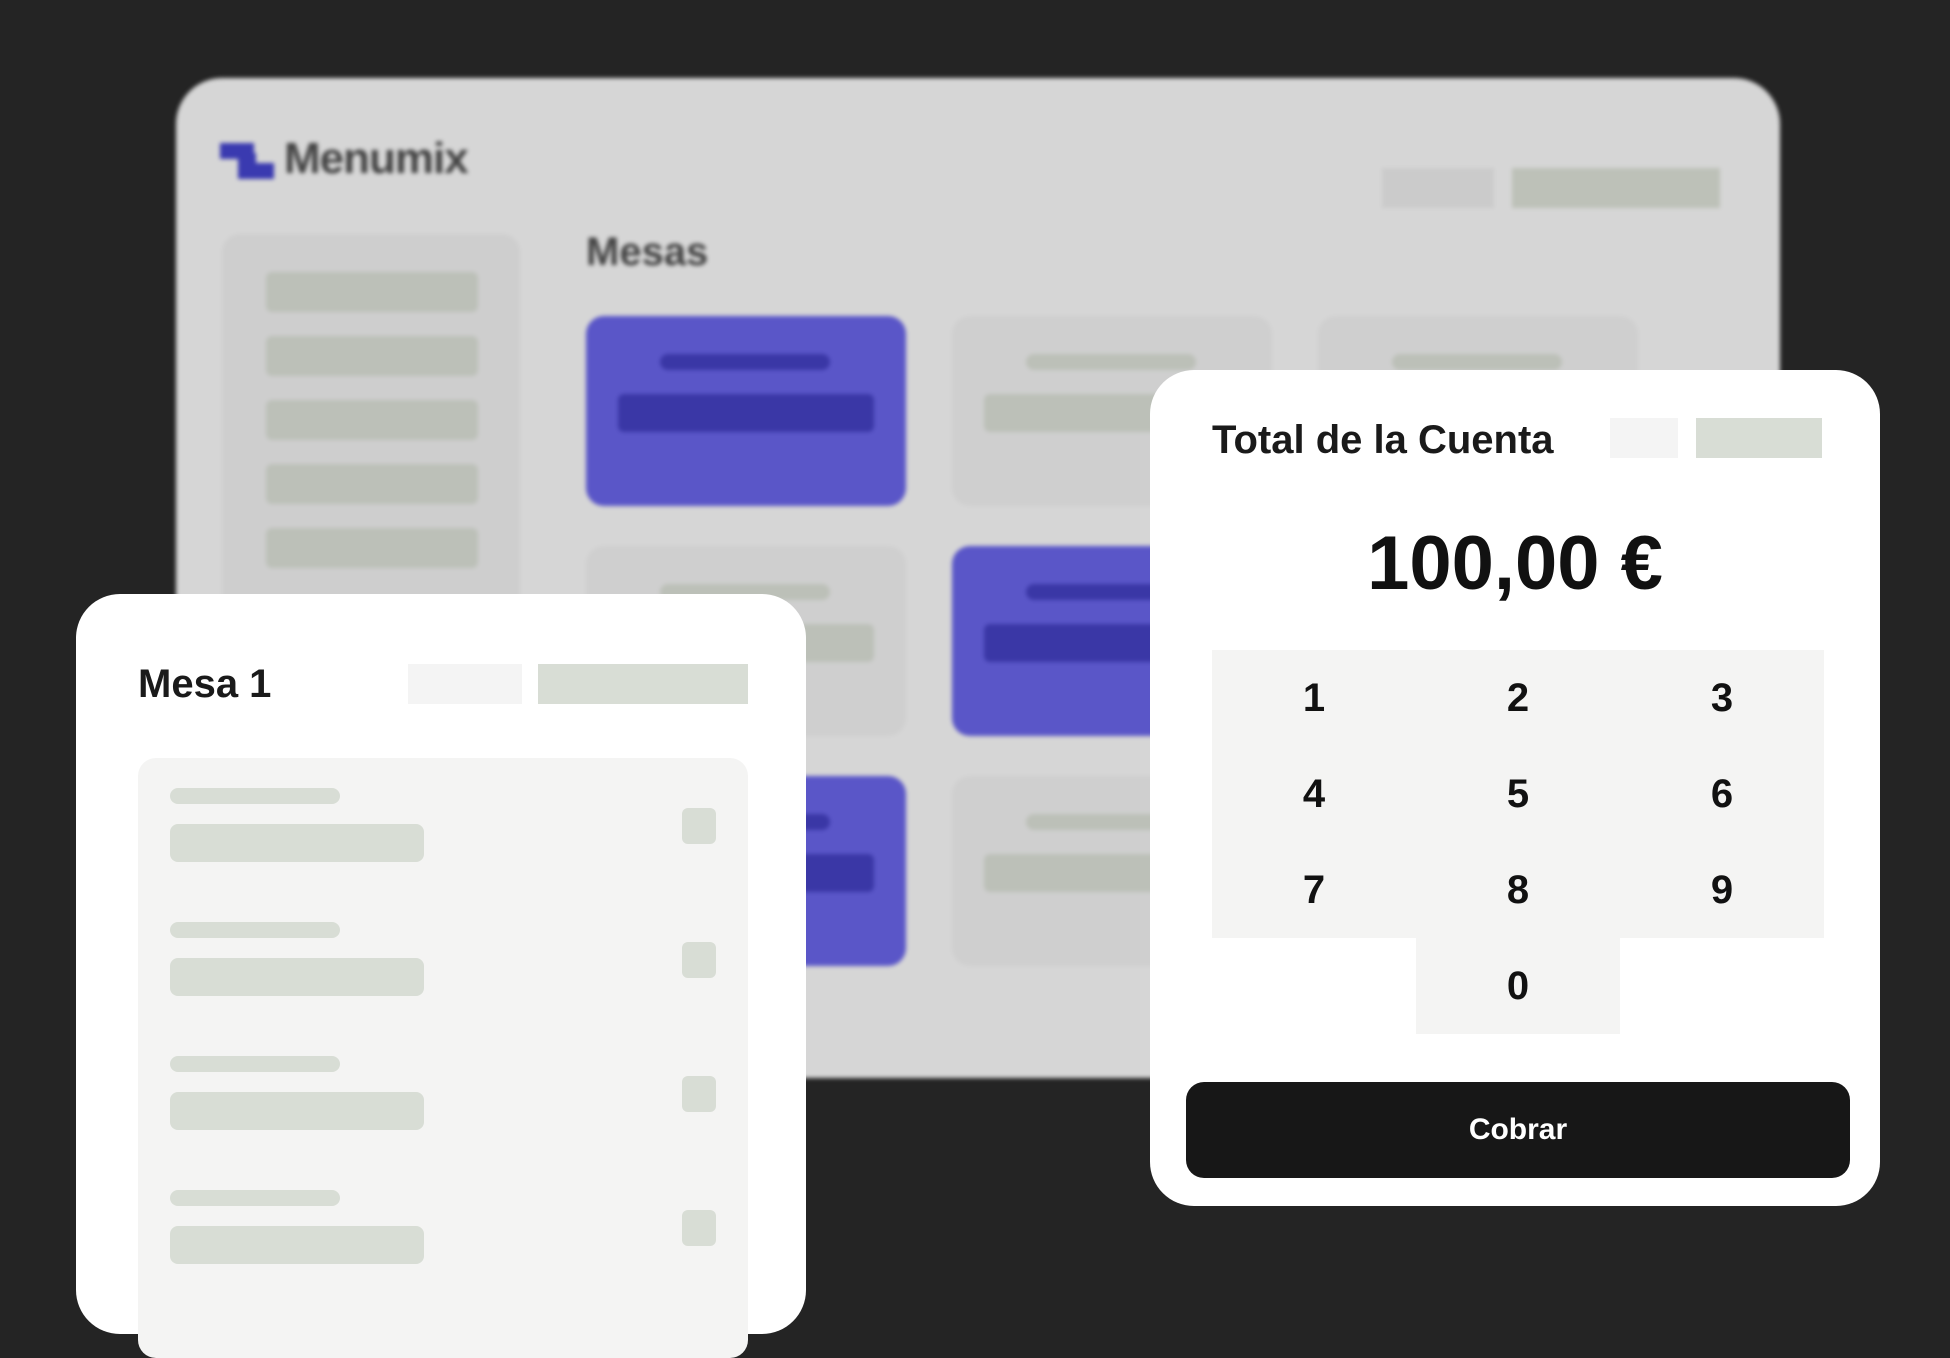 The height and width of the screenshot is (1358, 1950). What do you see at coordinates (1314, 698) in the screenshot?
I see `keypad-key-1: 1` at bounding box center [1314, 698].